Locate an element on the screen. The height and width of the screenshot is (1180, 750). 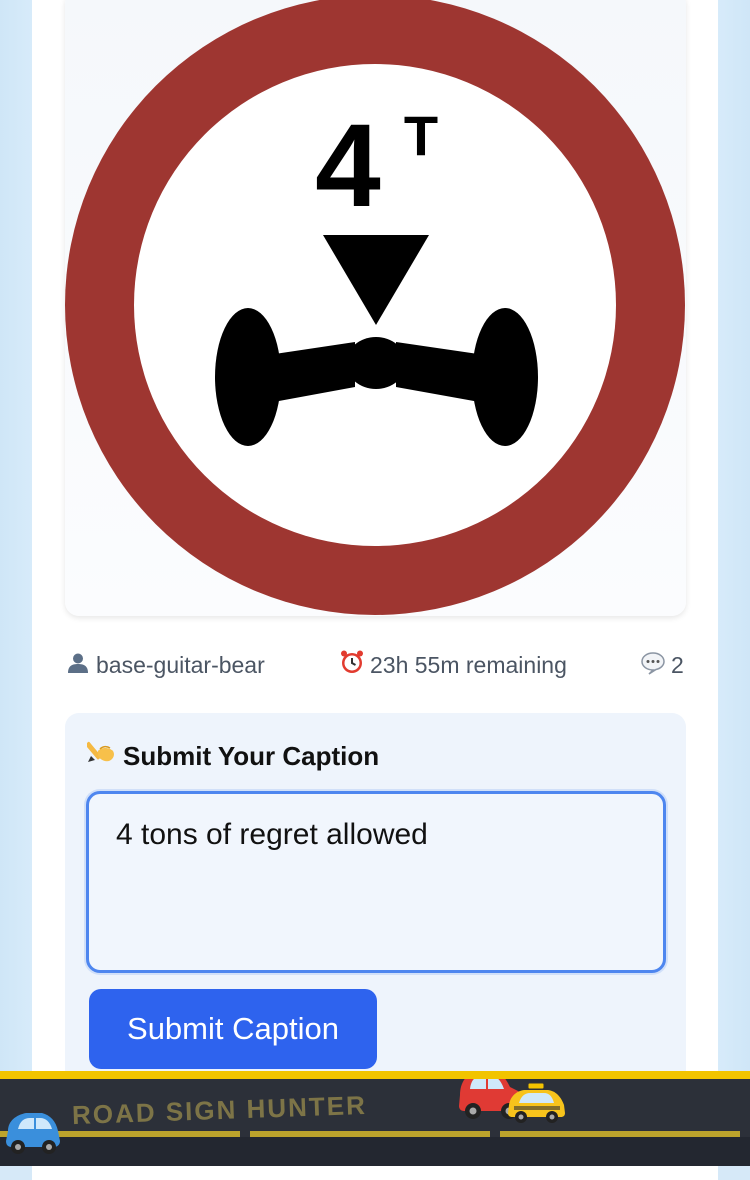
taxi-icon is located at coordinates (536, 1102).